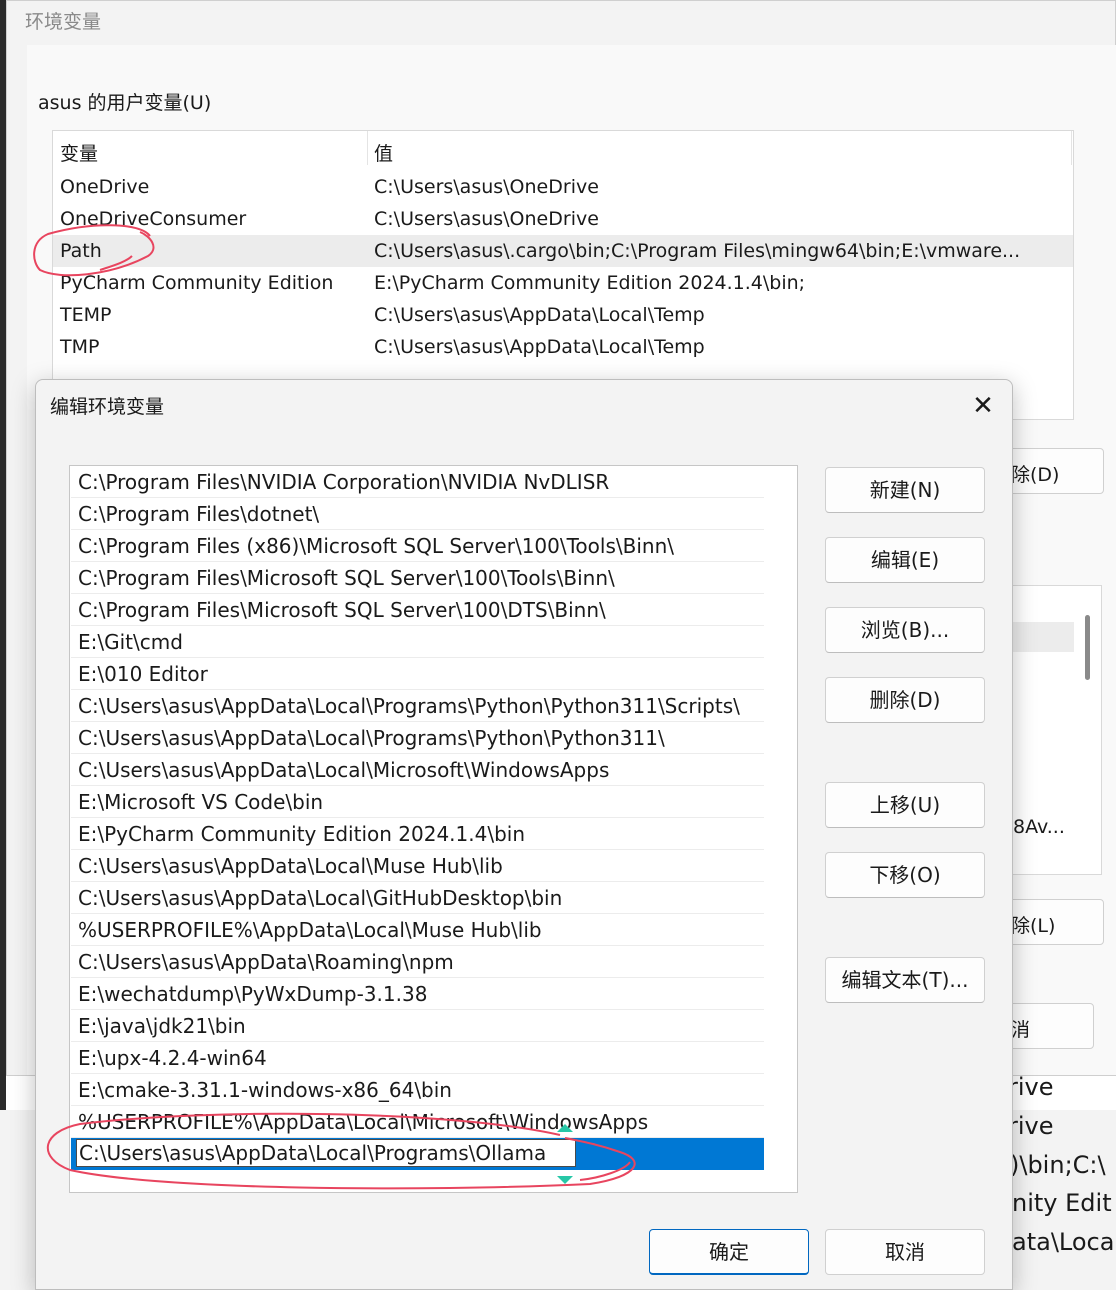 This screenshot has height=1290, width=1116. I want to click on list-item-label: E:\cmake-3.31.1-windows-x86_64\bin, so click(265, 1090).